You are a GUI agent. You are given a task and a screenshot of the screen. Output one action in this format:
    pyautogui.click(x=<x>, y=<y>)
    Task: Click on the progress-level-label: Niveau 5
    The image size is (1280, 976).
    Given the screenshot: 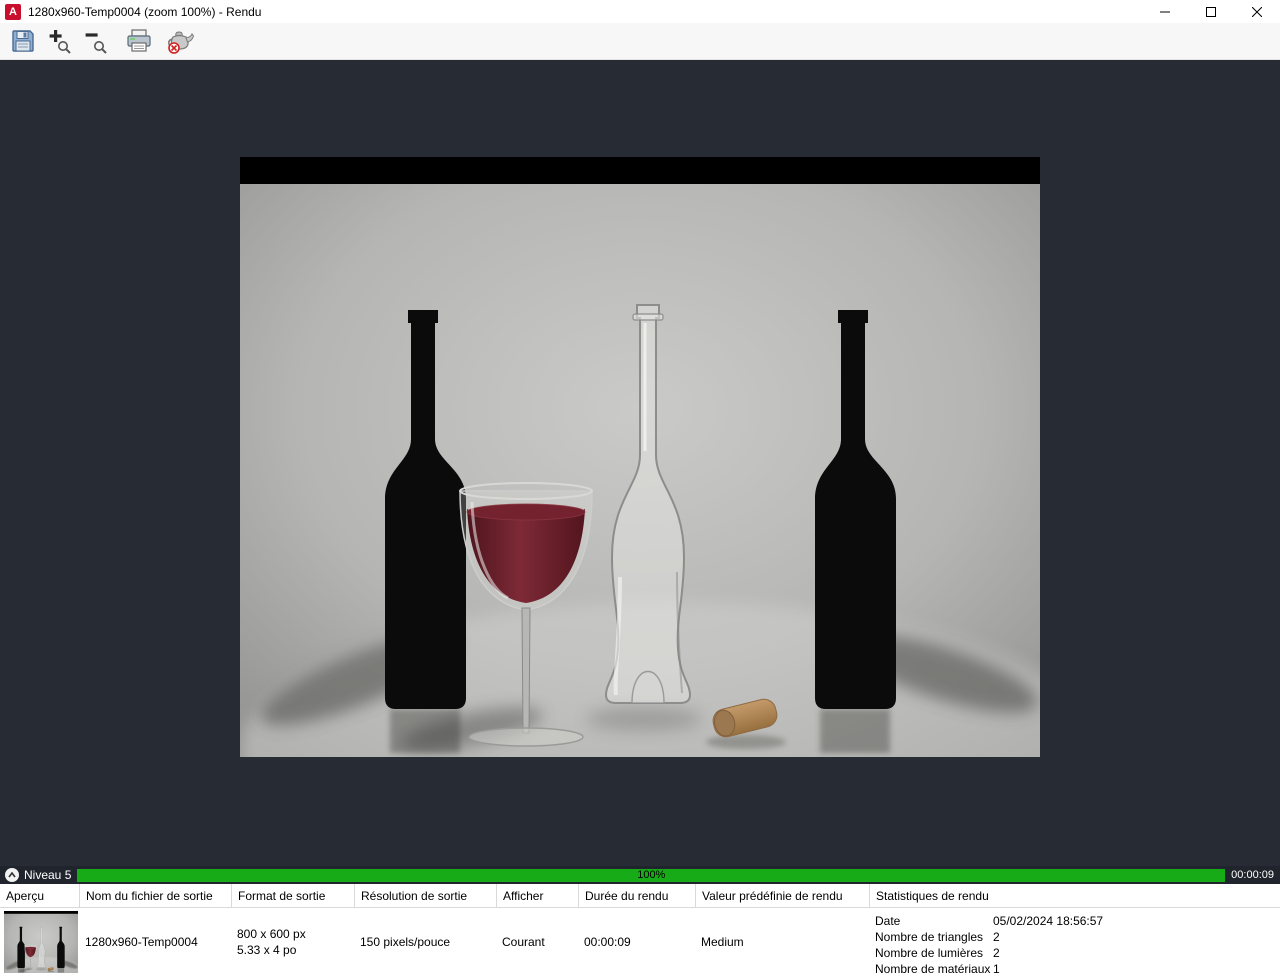 What is the action you would take?
    pyautogui.click(x=48, y=875)
    